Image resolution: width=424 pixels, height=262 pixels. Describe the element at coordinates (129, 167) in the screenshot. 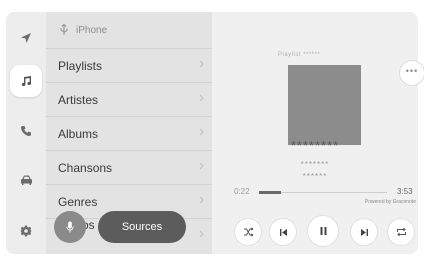

I see `list-item-chansons: Chansons` at that location.